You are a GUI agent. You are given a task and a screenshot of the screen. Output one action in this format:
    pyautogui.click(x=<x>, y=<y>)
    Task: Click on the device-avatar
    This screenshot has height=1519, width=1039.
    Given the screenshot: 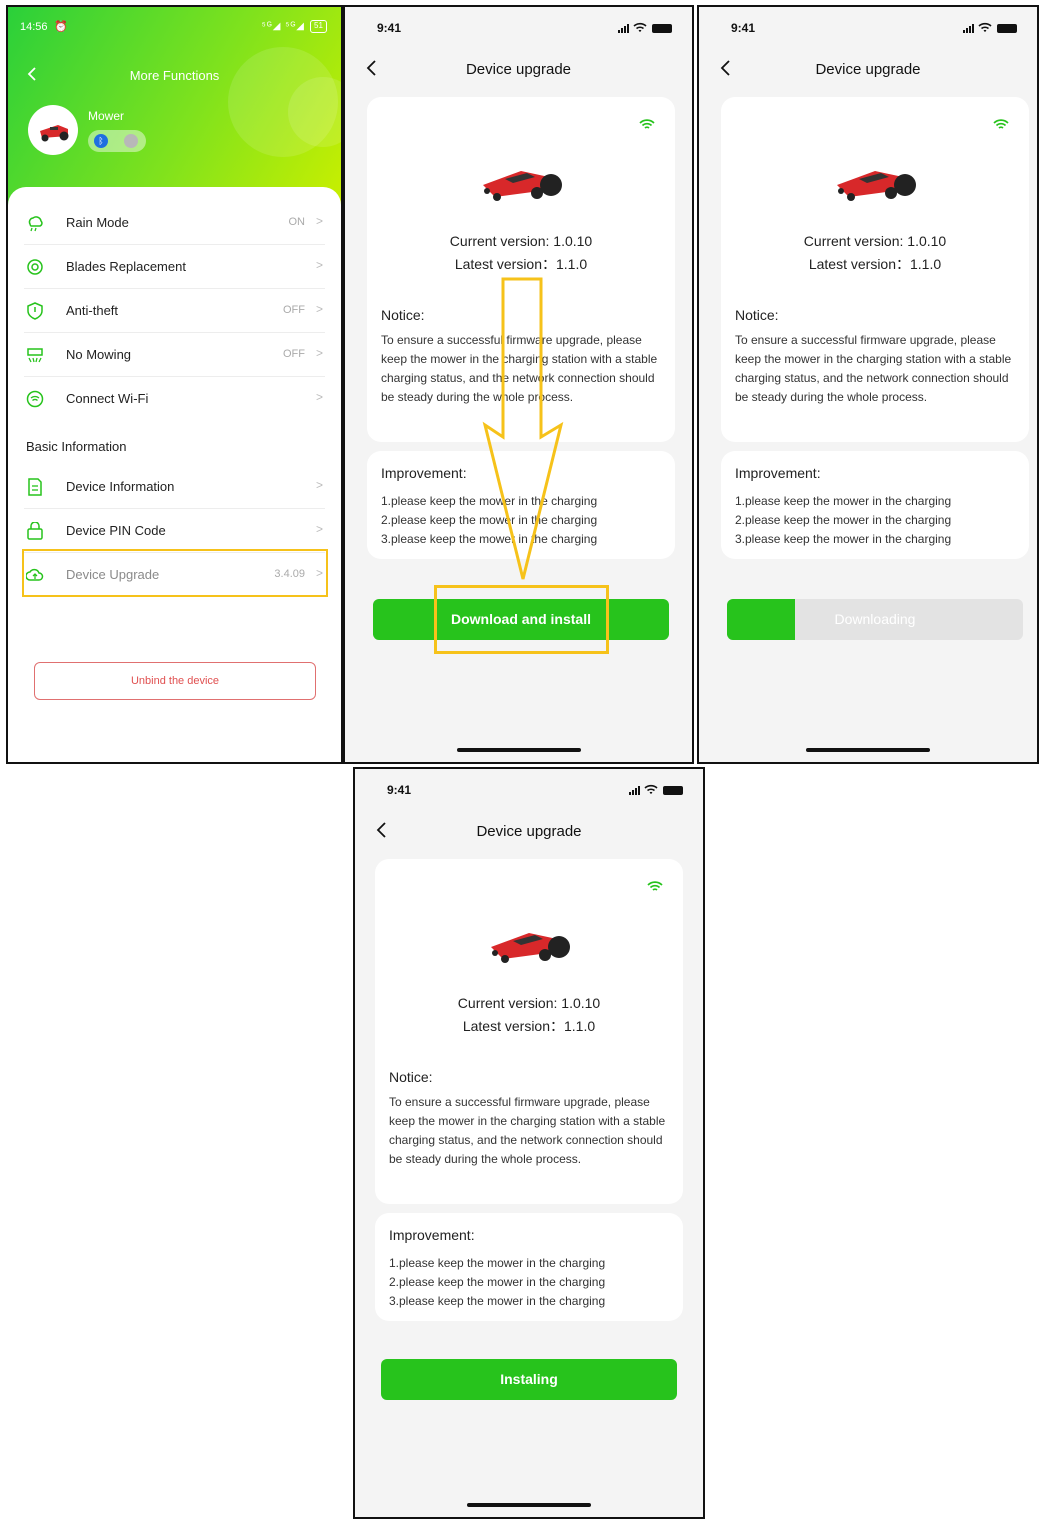 What is the action you would take?
    pyautogui.click(x=53, y=130)
    